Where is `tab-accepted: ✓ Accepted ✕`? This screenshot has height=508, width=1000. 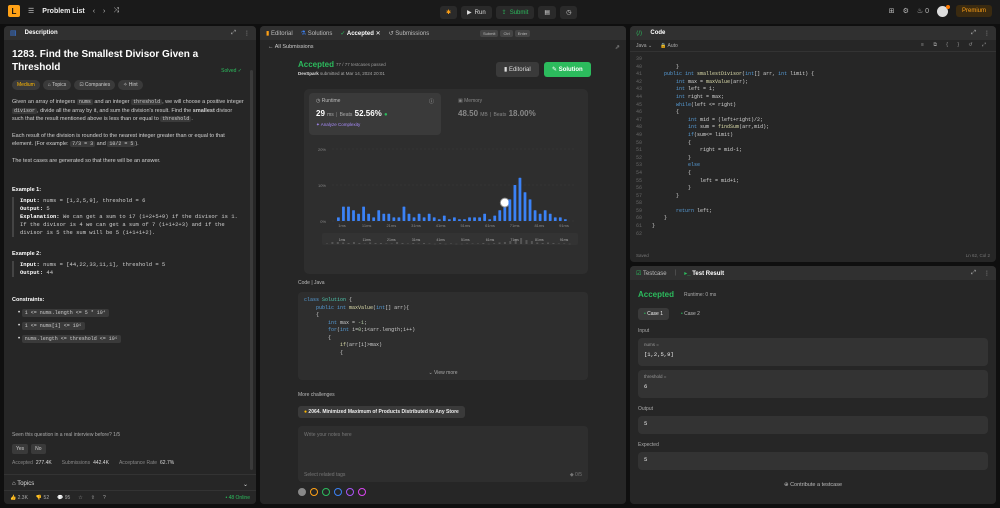
tab-accepted: ✓ Accepted ✕ is located at coordinates (360, 33).